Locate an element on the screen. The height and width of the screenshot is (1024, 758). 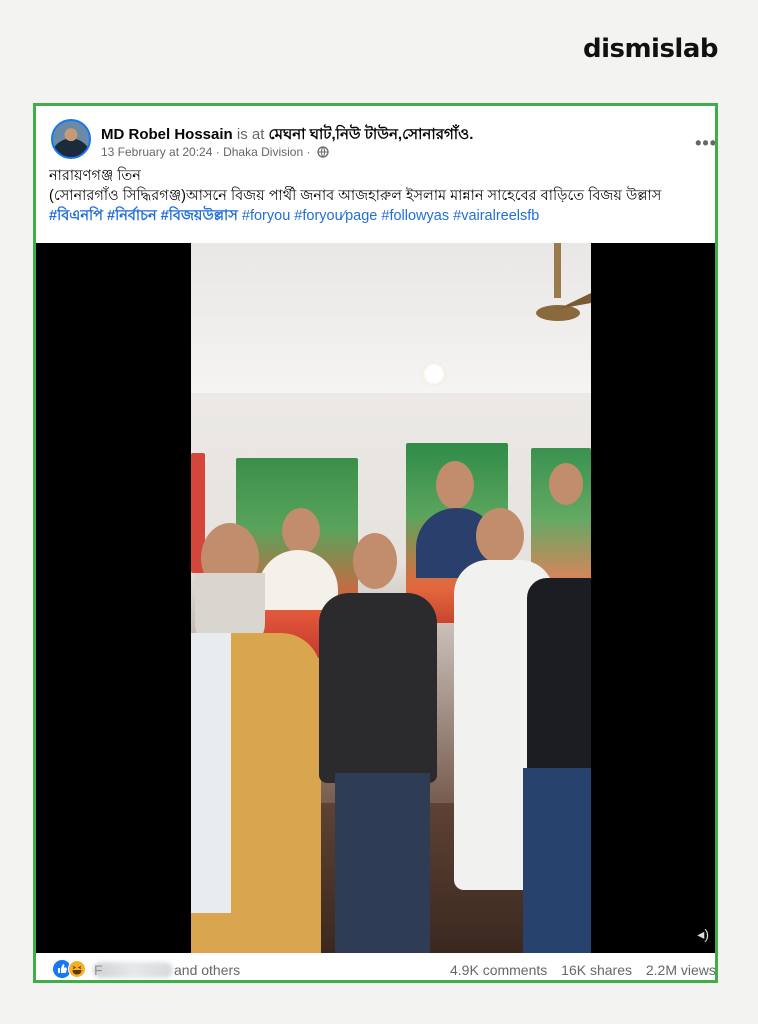
haha-icon is located at coordinates (77, 969).